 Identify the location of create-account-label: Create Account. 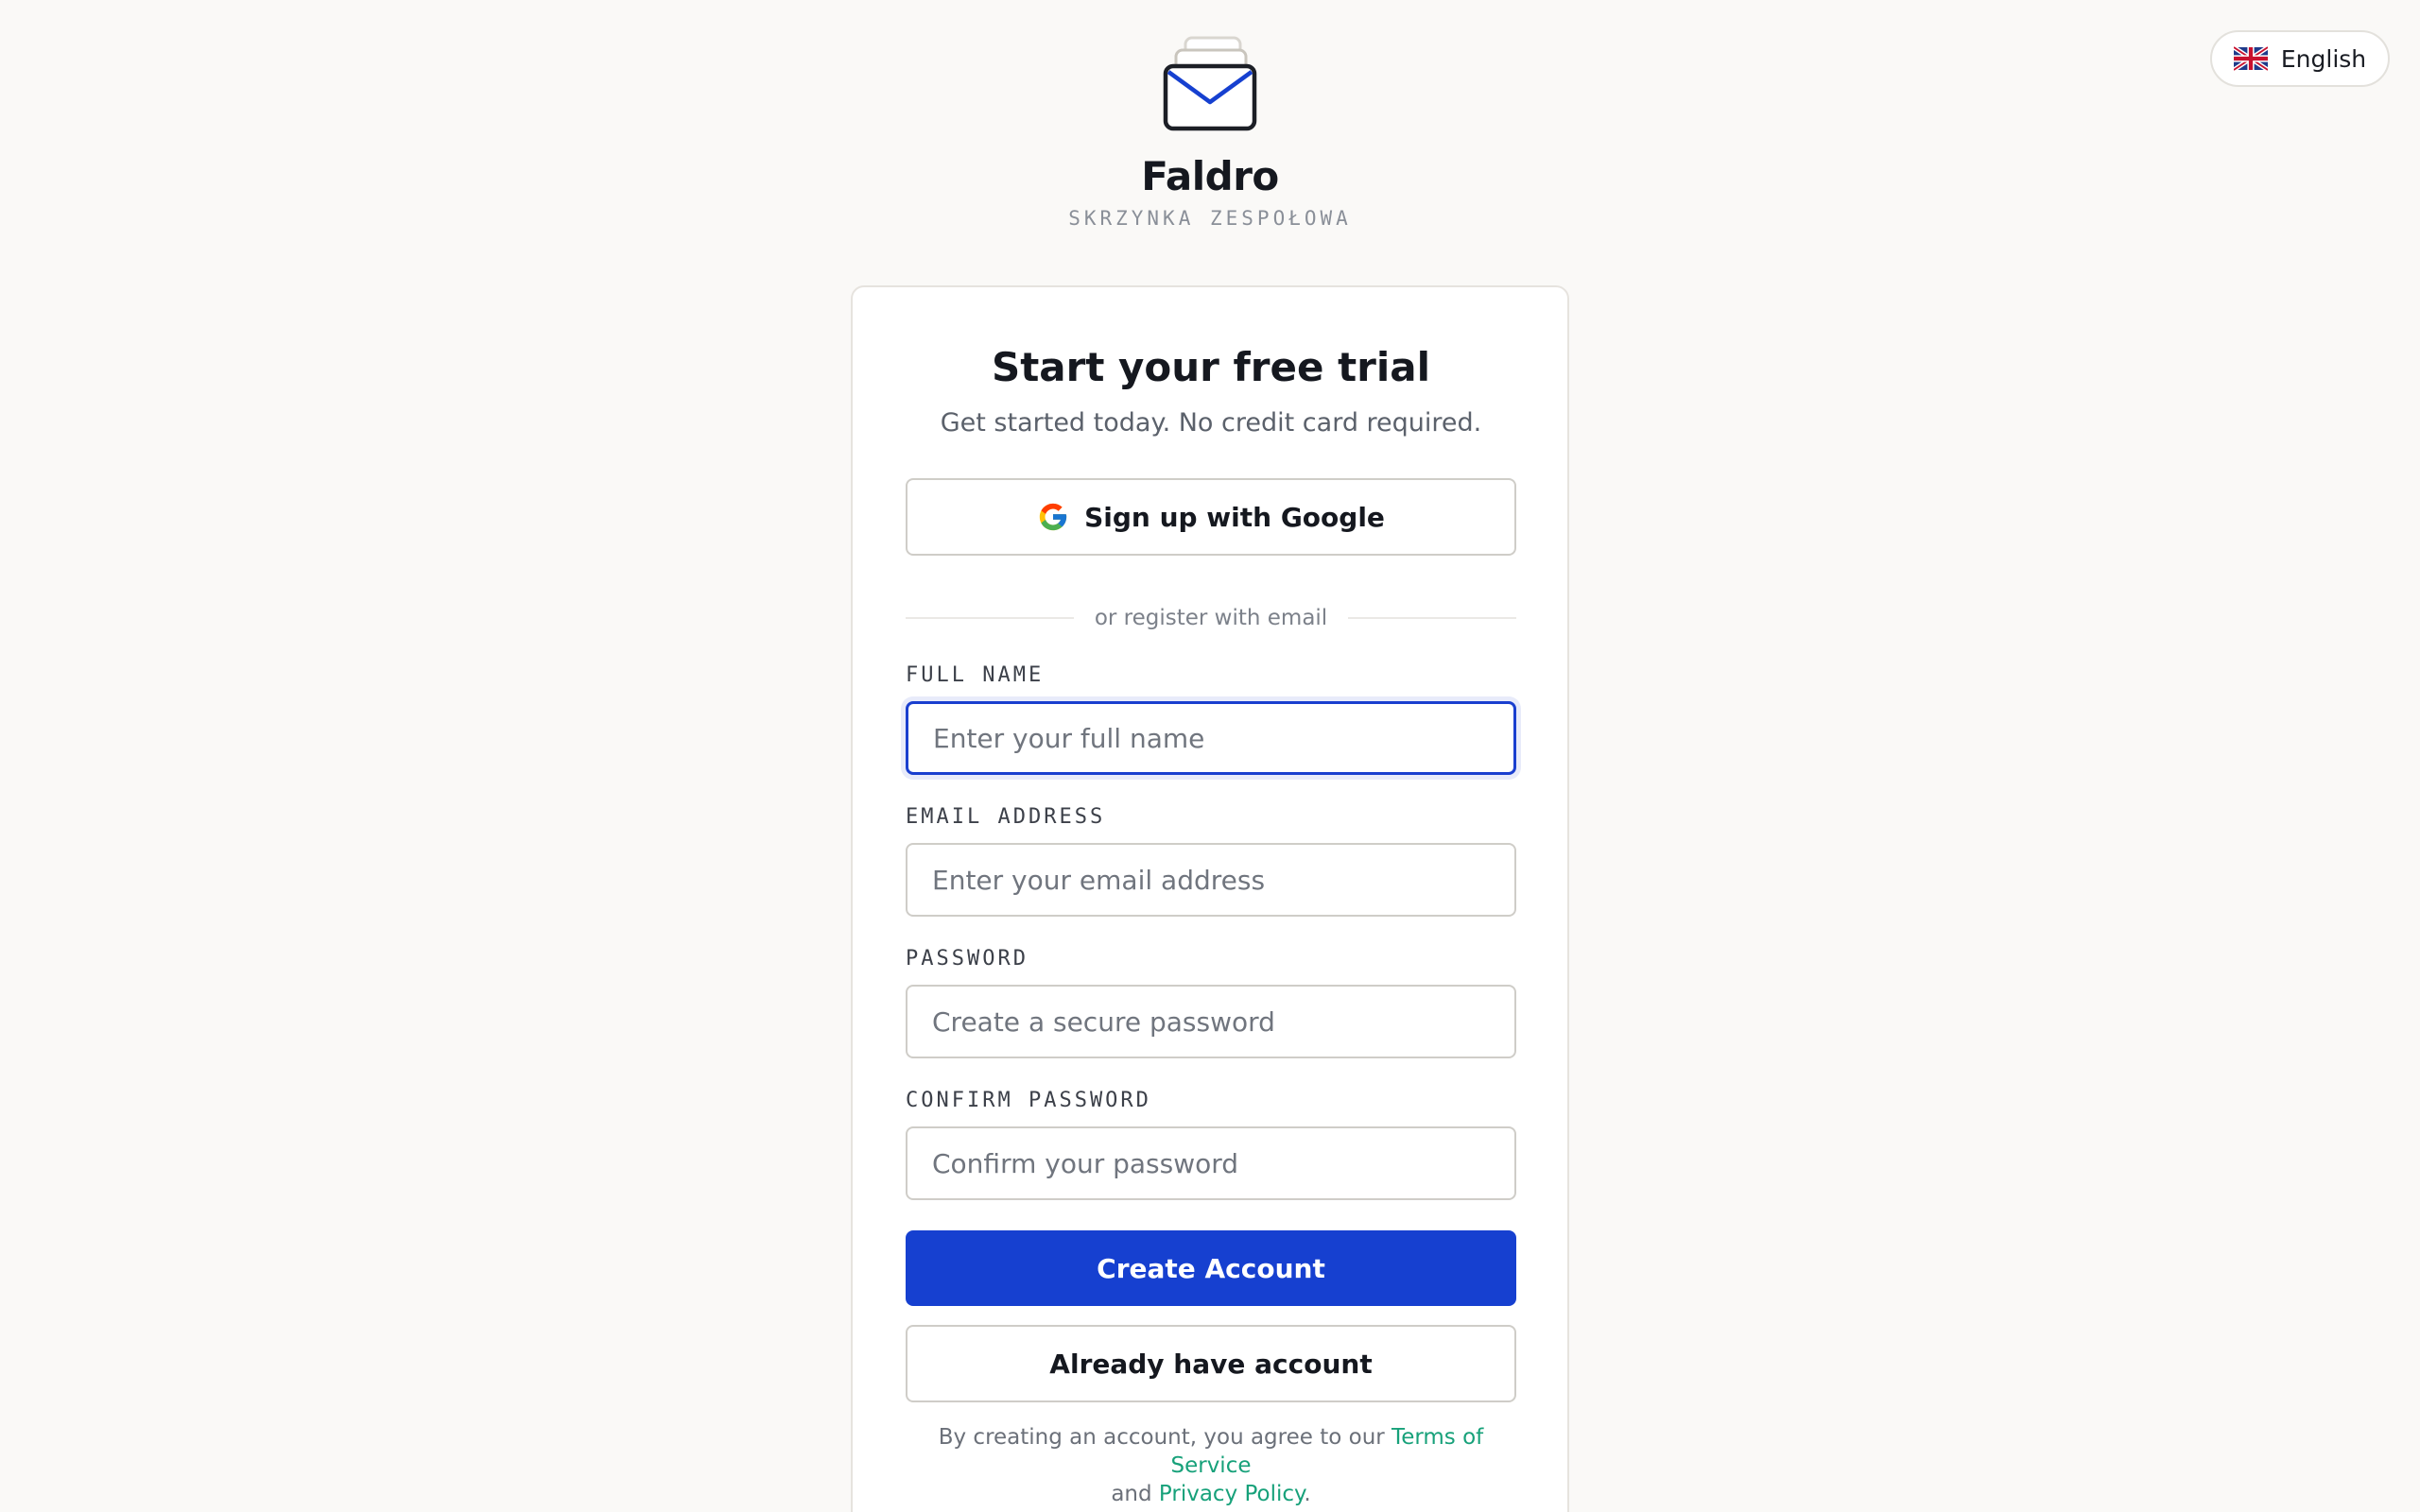
(1211, 1268).